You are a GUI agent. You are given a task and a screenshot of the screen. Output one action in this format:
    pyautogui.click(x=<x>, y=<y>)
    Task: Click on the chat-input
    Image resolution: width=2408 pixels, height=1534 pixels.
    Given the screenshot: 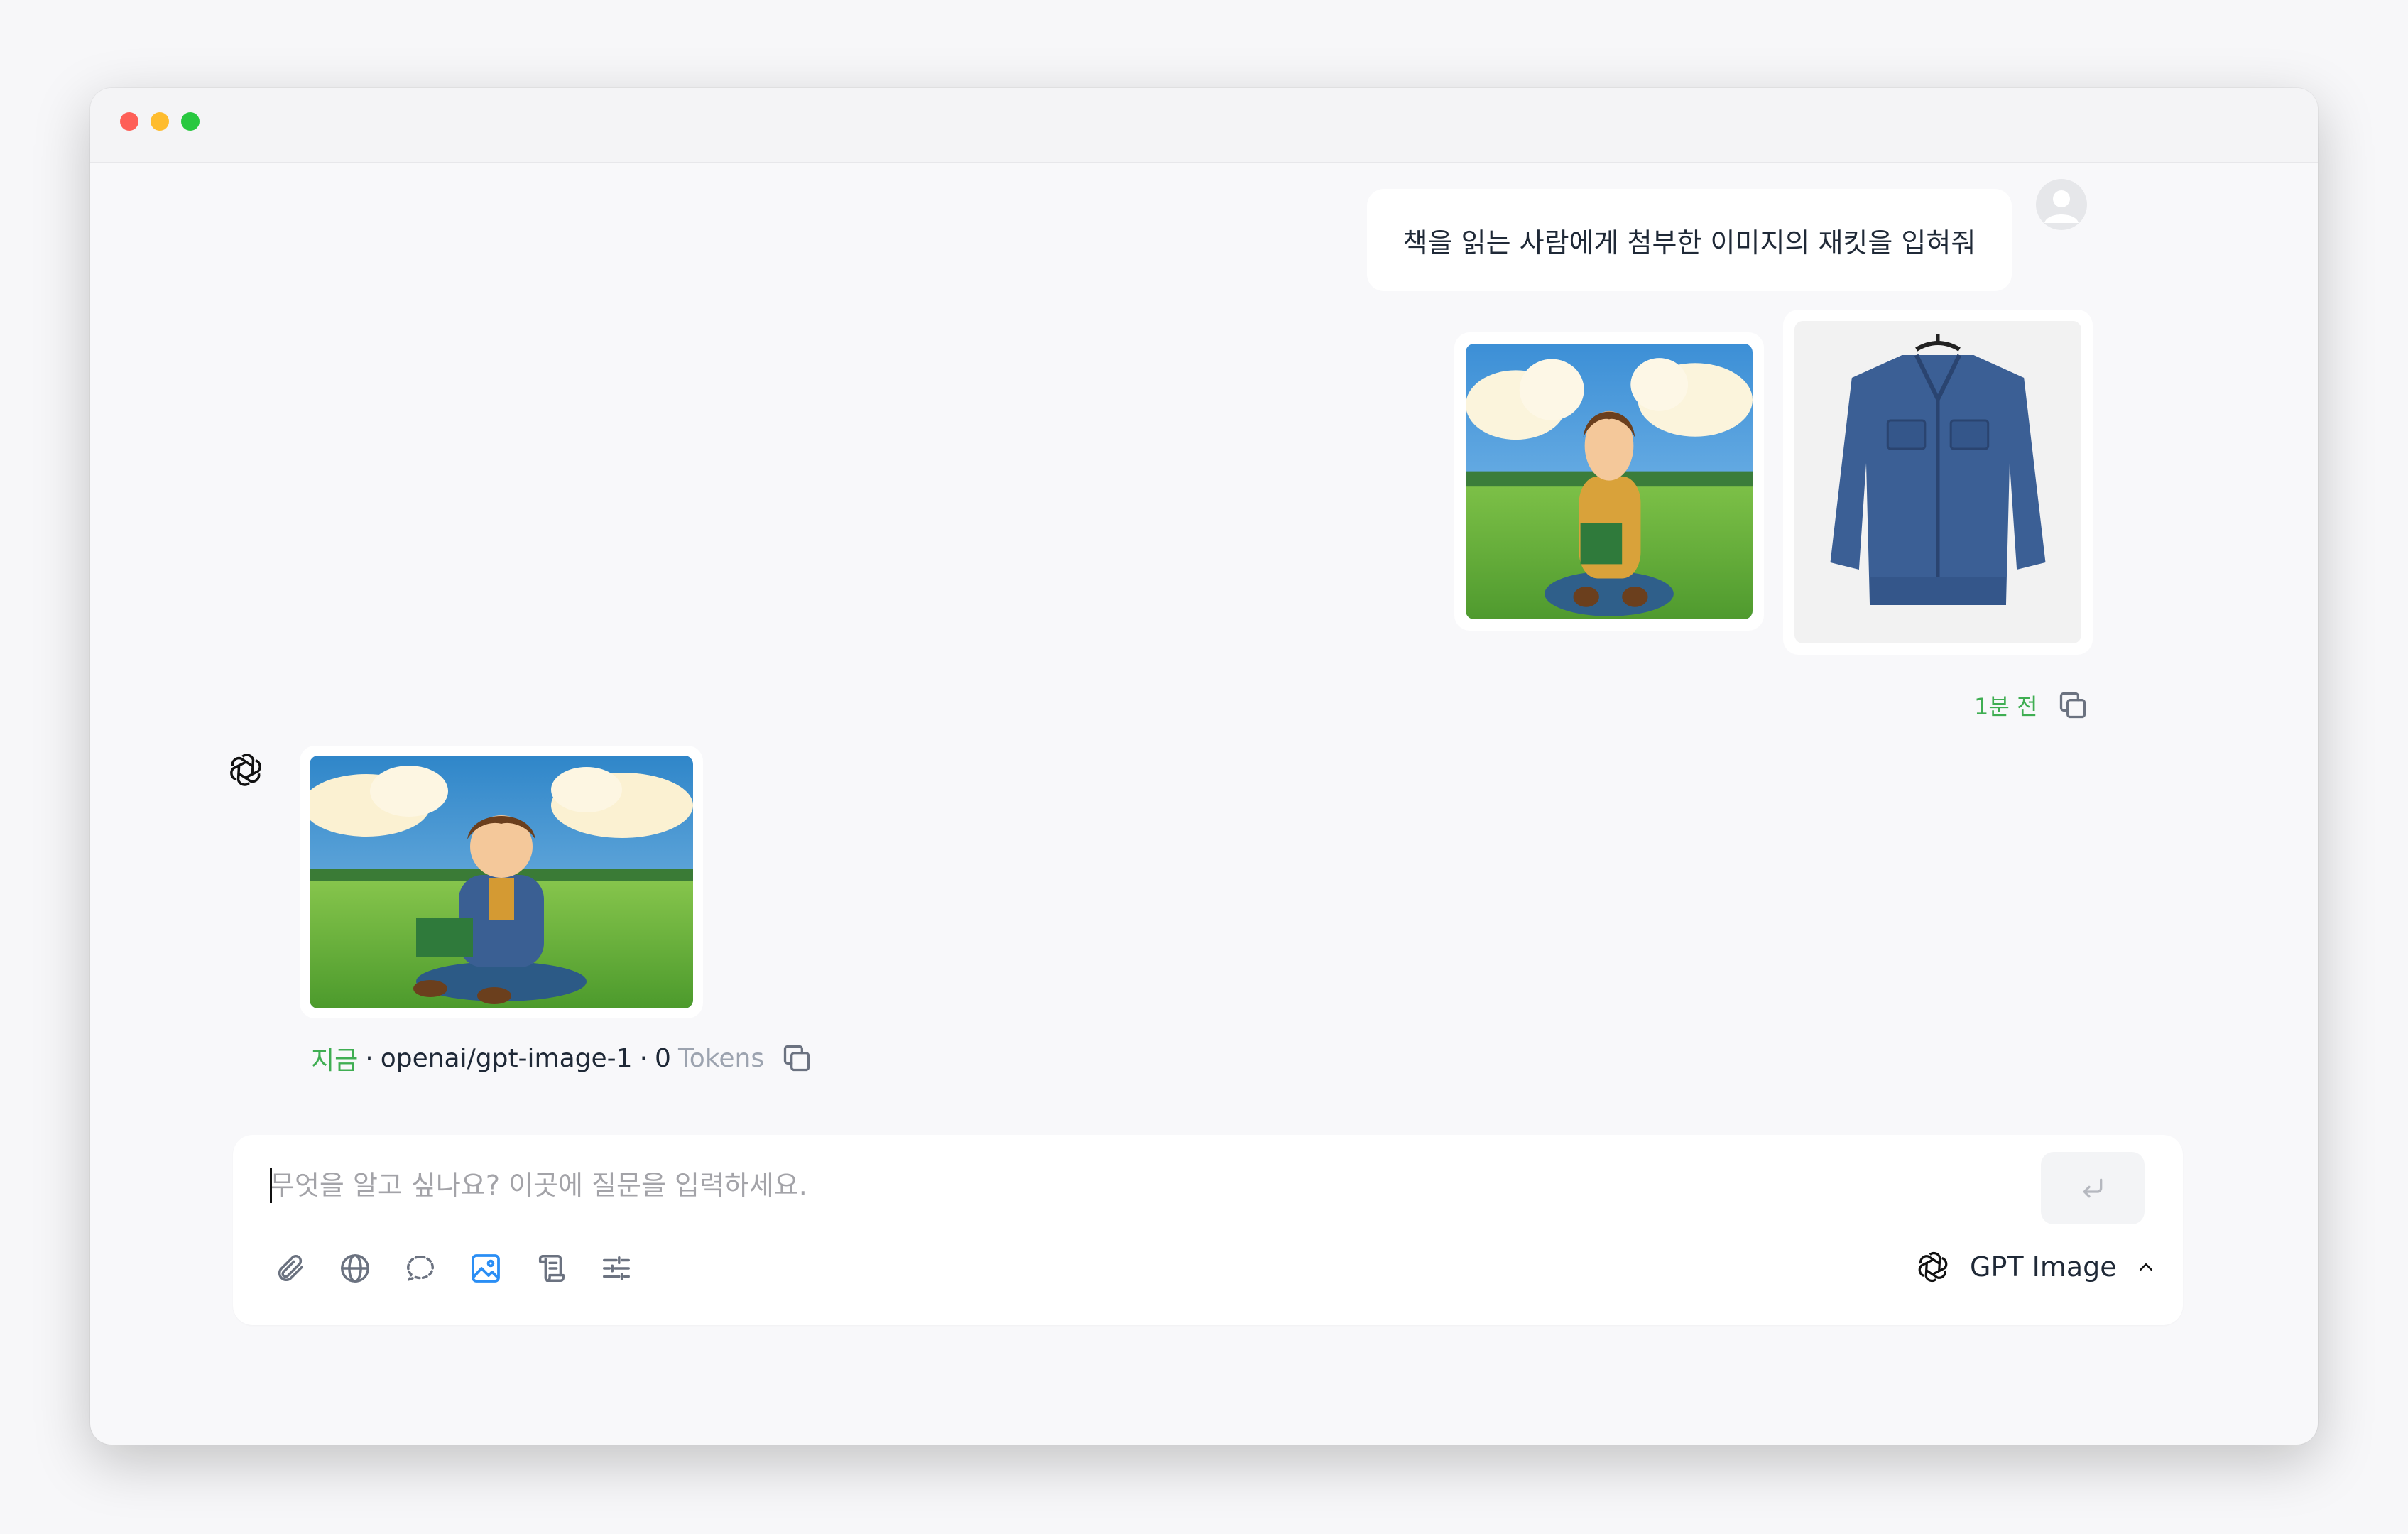 What is the action you would take?
    pyautogui.click(x=1157, y=1185)
    